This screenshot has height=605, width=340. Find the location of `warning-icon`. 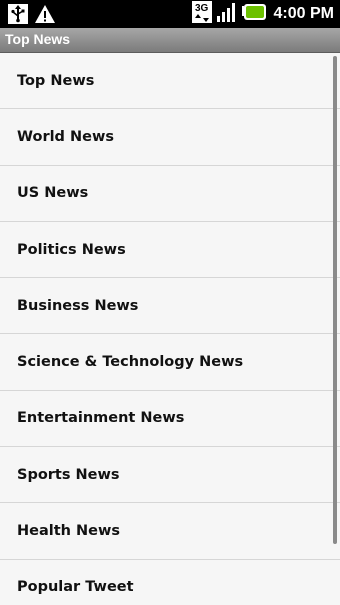

warning-icon is located at coordinates (45, 14).